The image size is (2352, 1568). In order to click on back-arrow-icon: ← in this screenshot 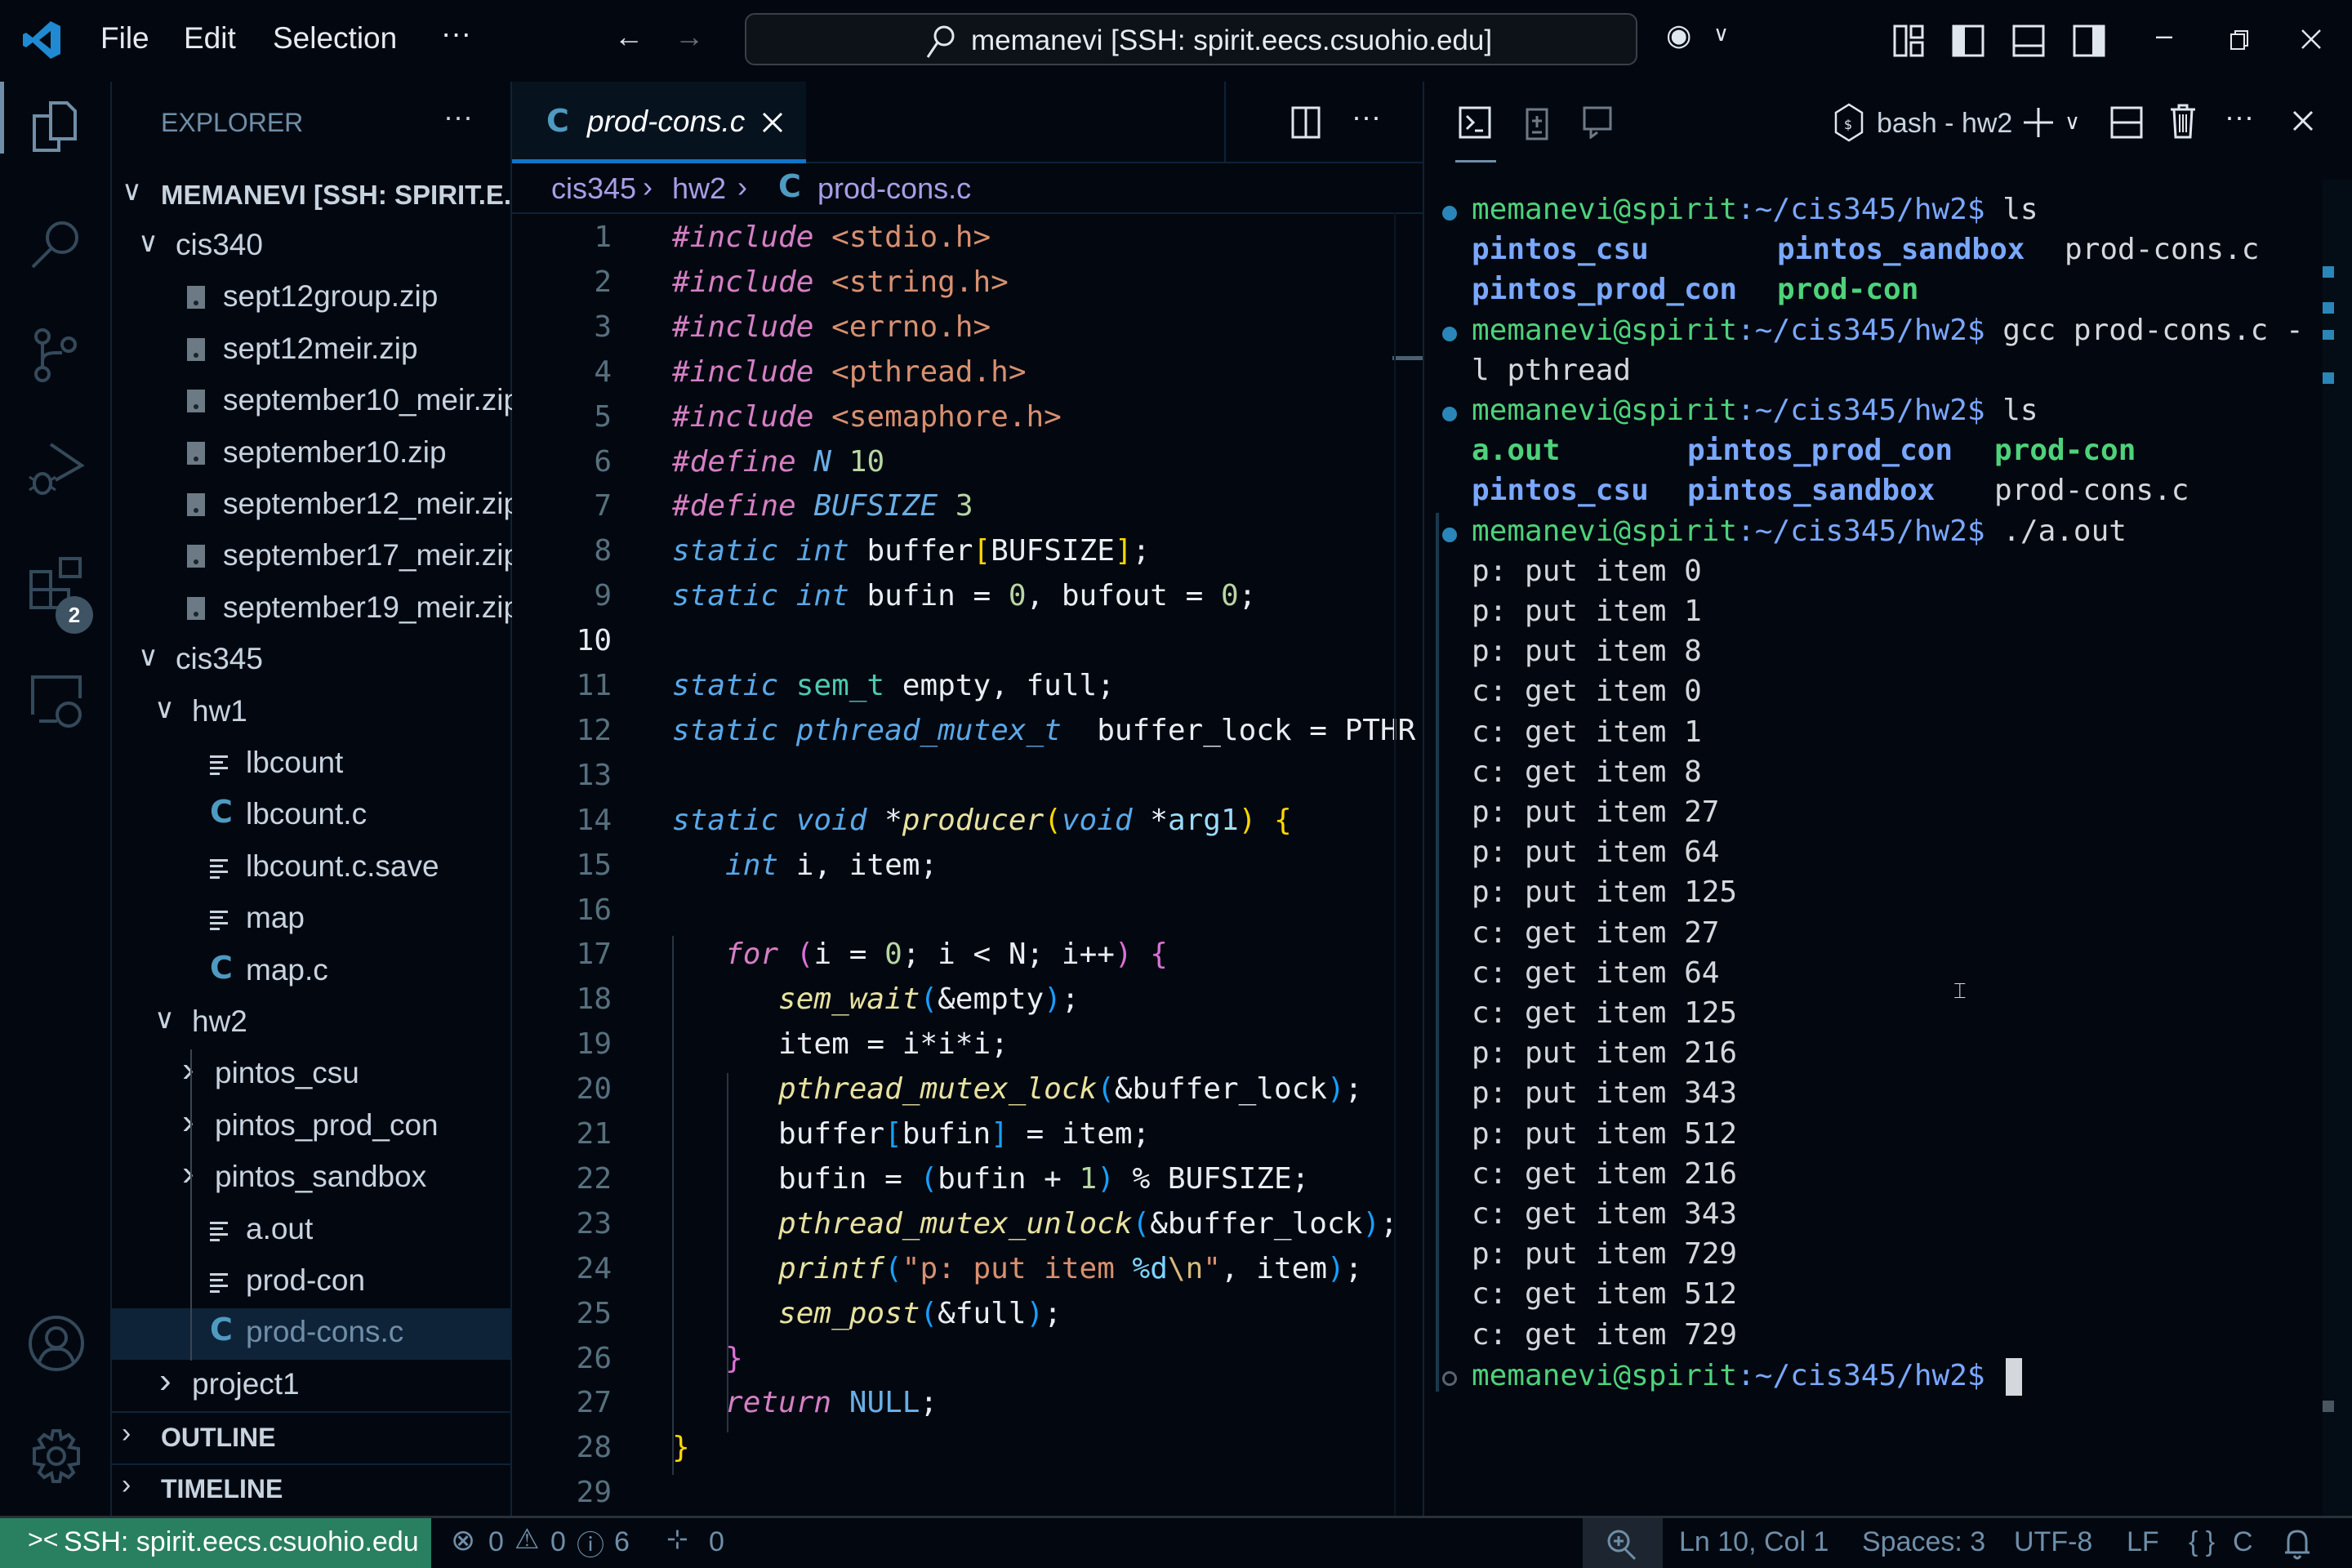, I will do `click(629, 37)`.